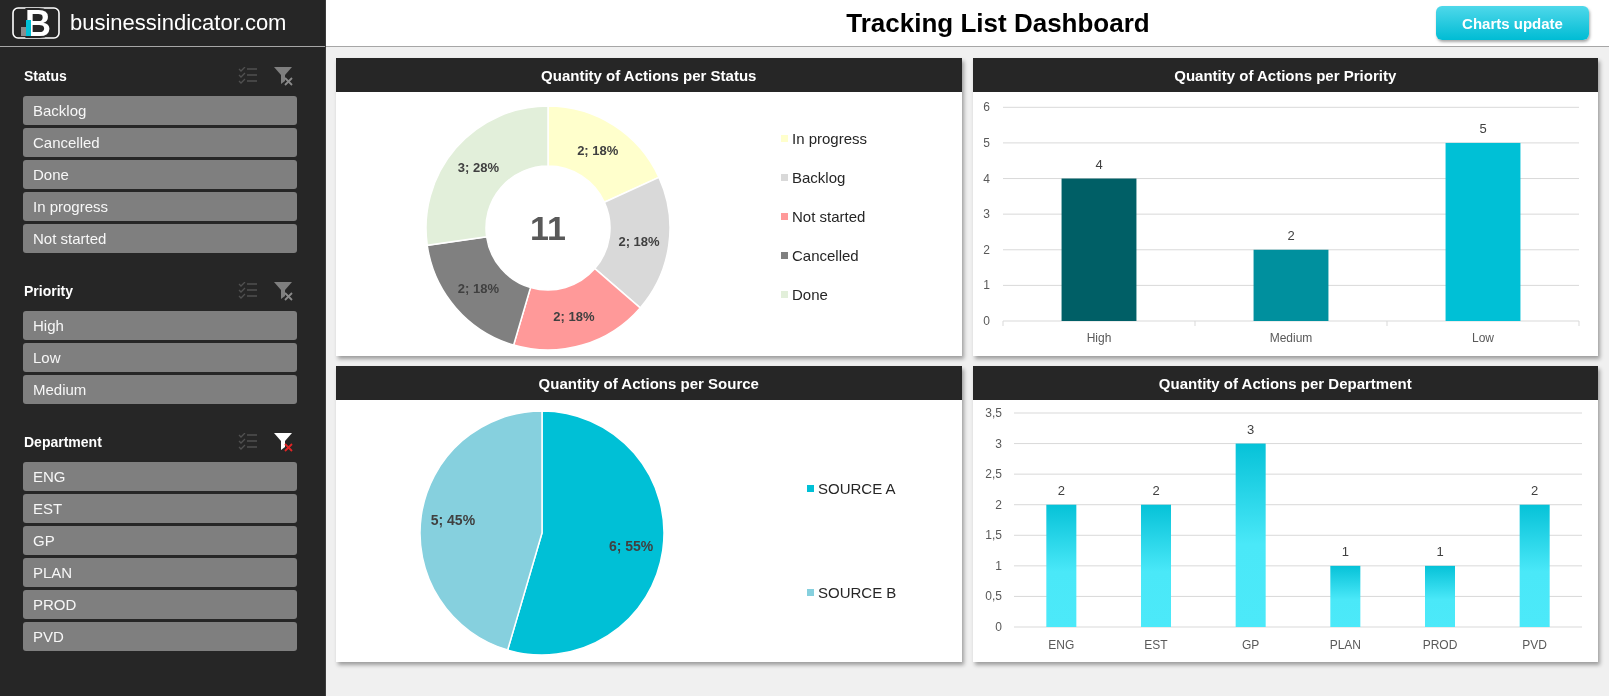  What do you see at coordinates (998, 23) in the screenshot?
I see `dashboard-title: Tracking List Dashboard` at bounding box center [998, 23].